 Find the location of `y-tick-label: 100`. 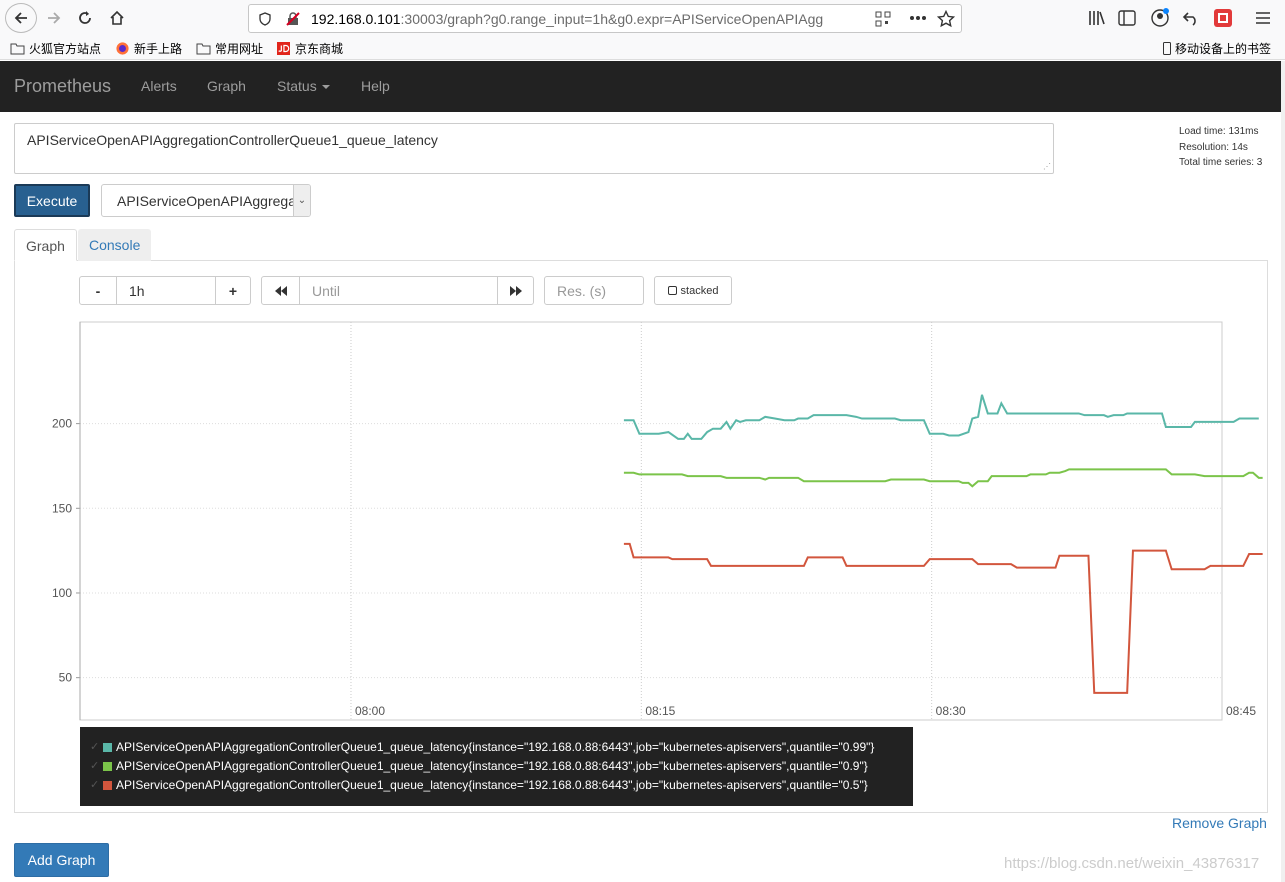

y-tick-label: 100 is located at coordinates (62, 593).